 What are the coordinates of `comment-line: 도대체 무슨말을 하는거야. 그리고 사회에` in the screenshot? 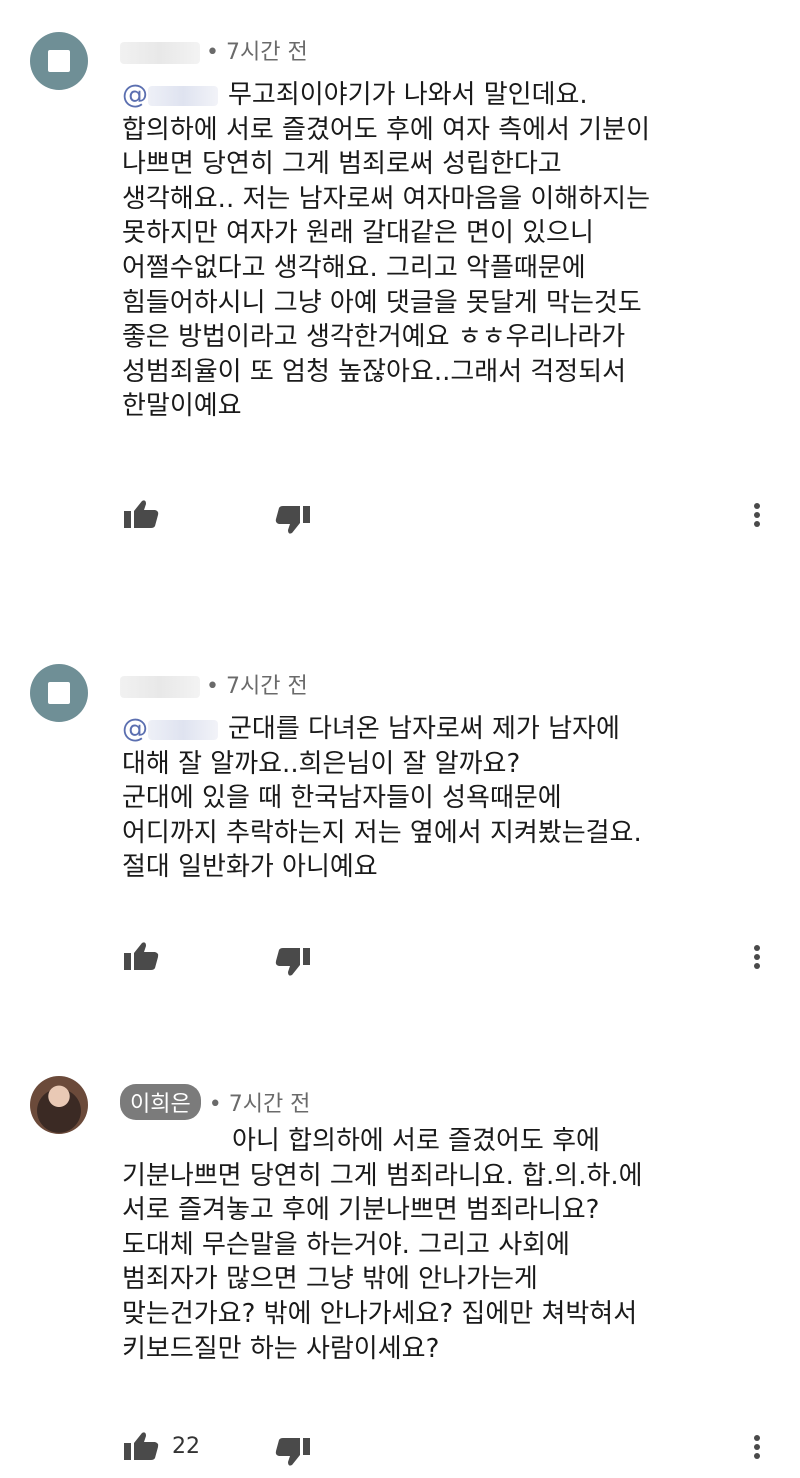 It's located at (346, 1244).